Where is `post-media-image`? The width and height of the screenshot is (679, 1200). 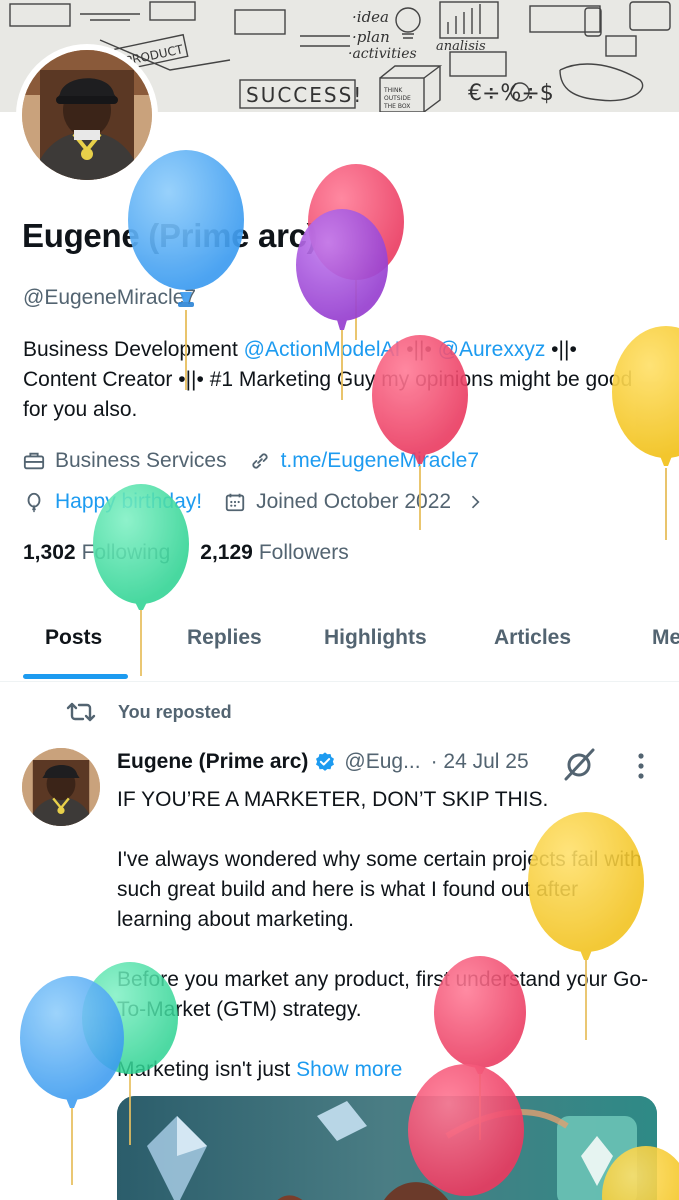
post-media-image is located at coordinates (387, 1148).